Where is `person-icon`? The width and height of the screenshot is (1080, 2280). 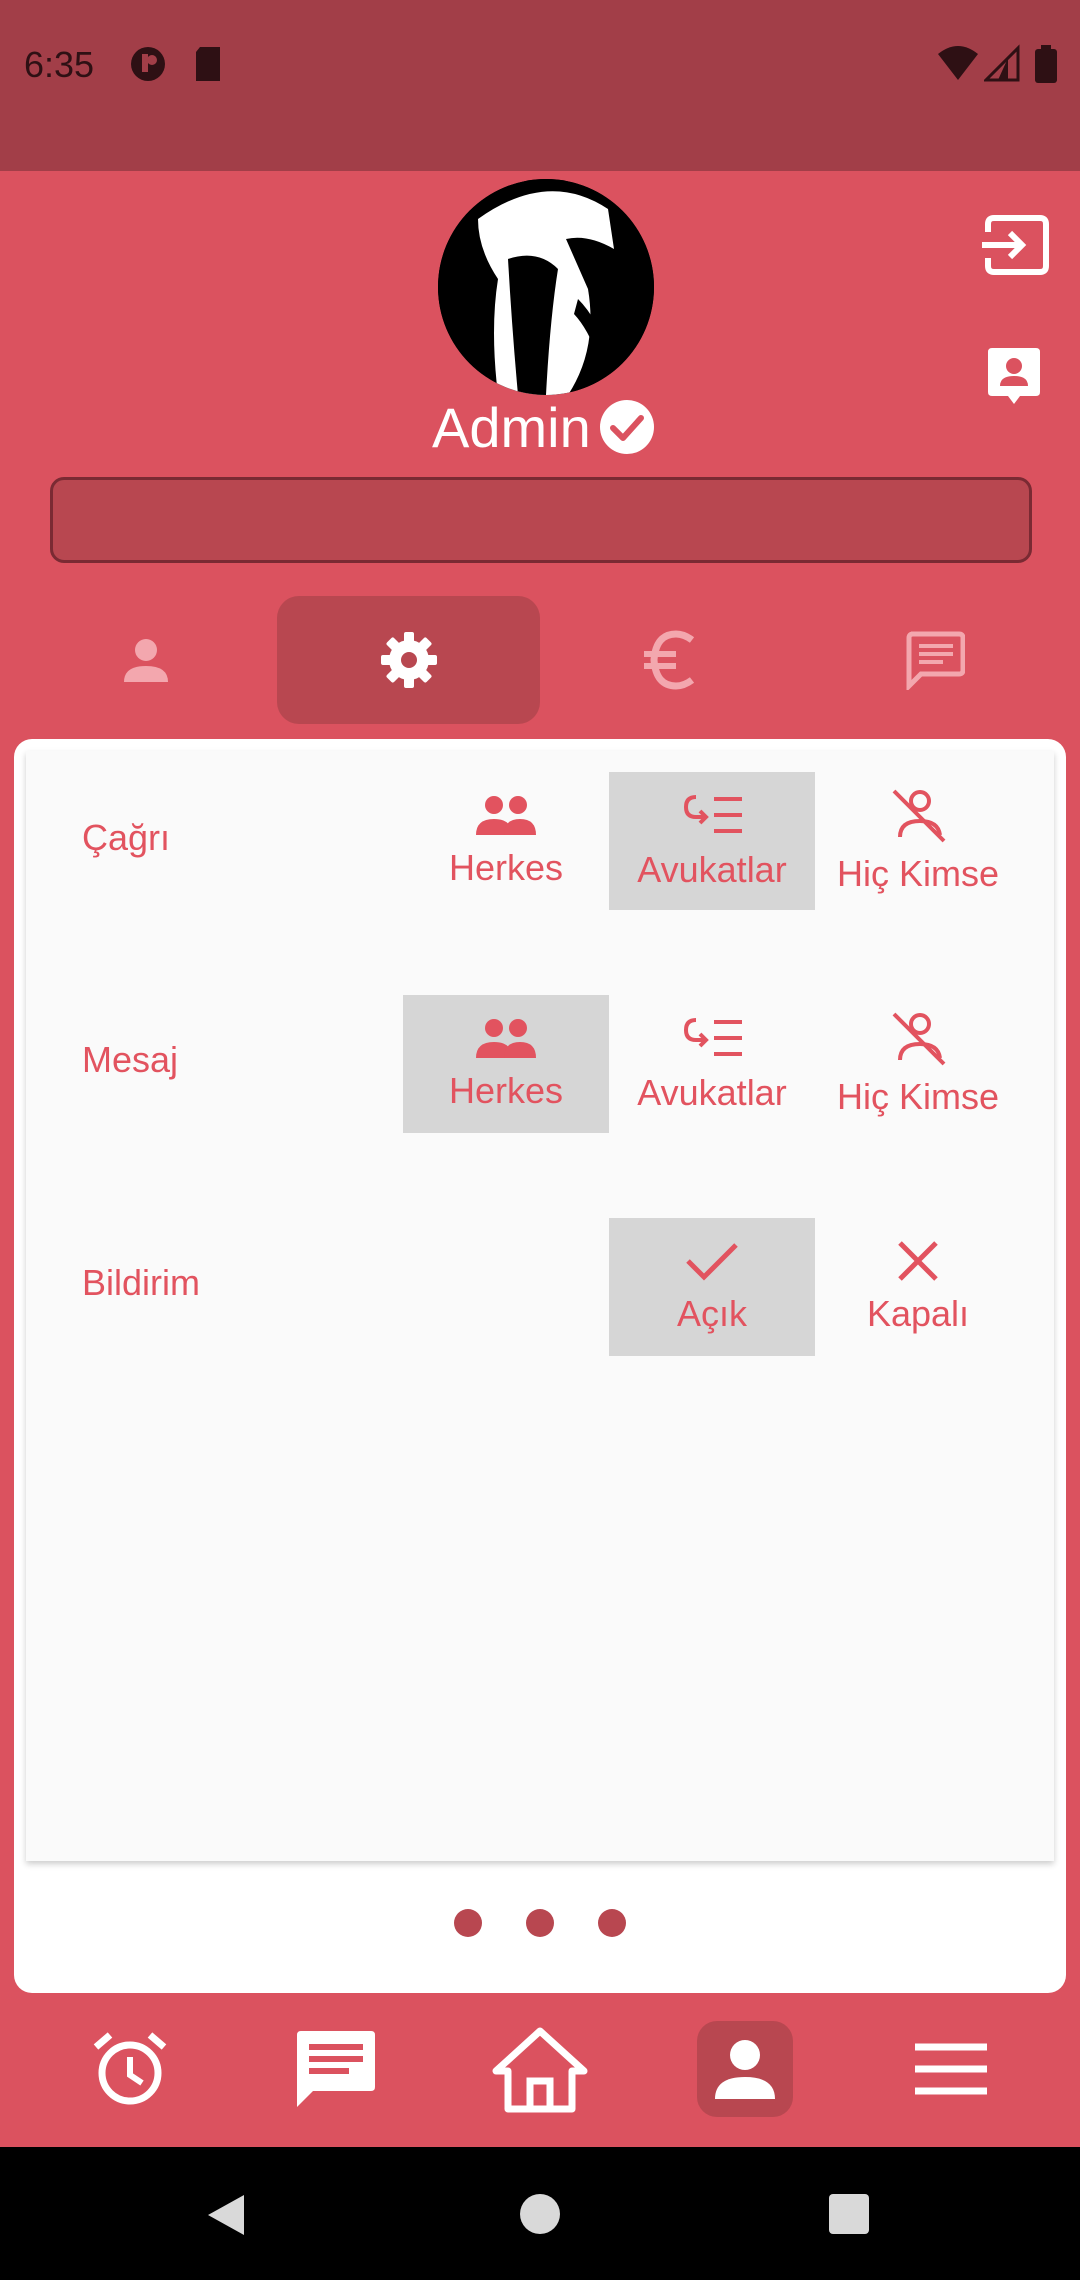 person-icon is located at coordinates (145, 660).